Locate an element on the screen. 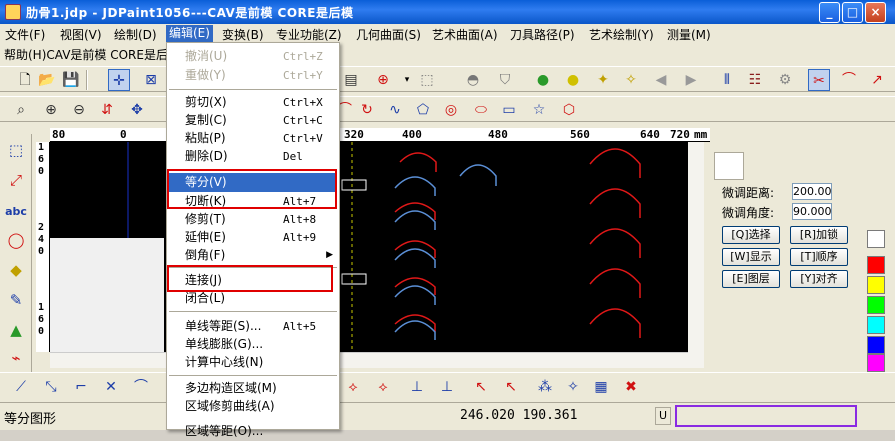  menu-item-single-offset: 单线等距(S)... Alt+5 is located at coordinates (253, 326).